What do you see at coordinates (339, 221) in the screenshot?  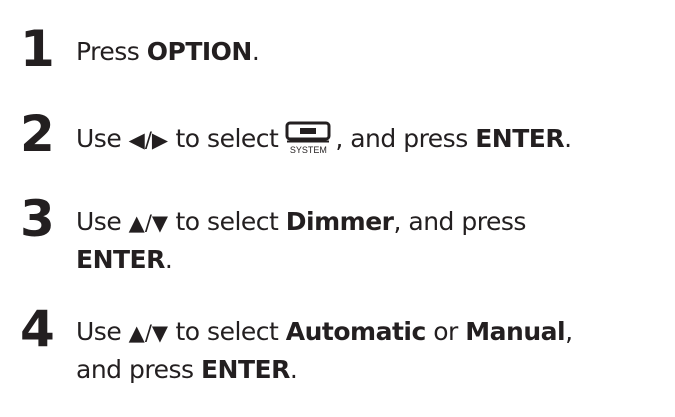 I see `dimmer-label: Dimmer` at bounding box center [339, 221].